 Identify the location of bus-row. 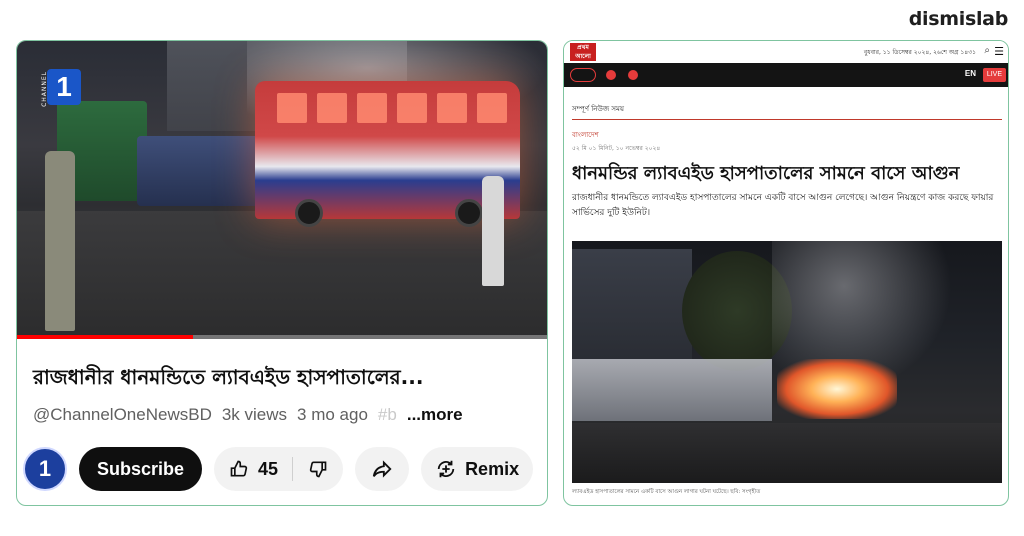
(672, 390).